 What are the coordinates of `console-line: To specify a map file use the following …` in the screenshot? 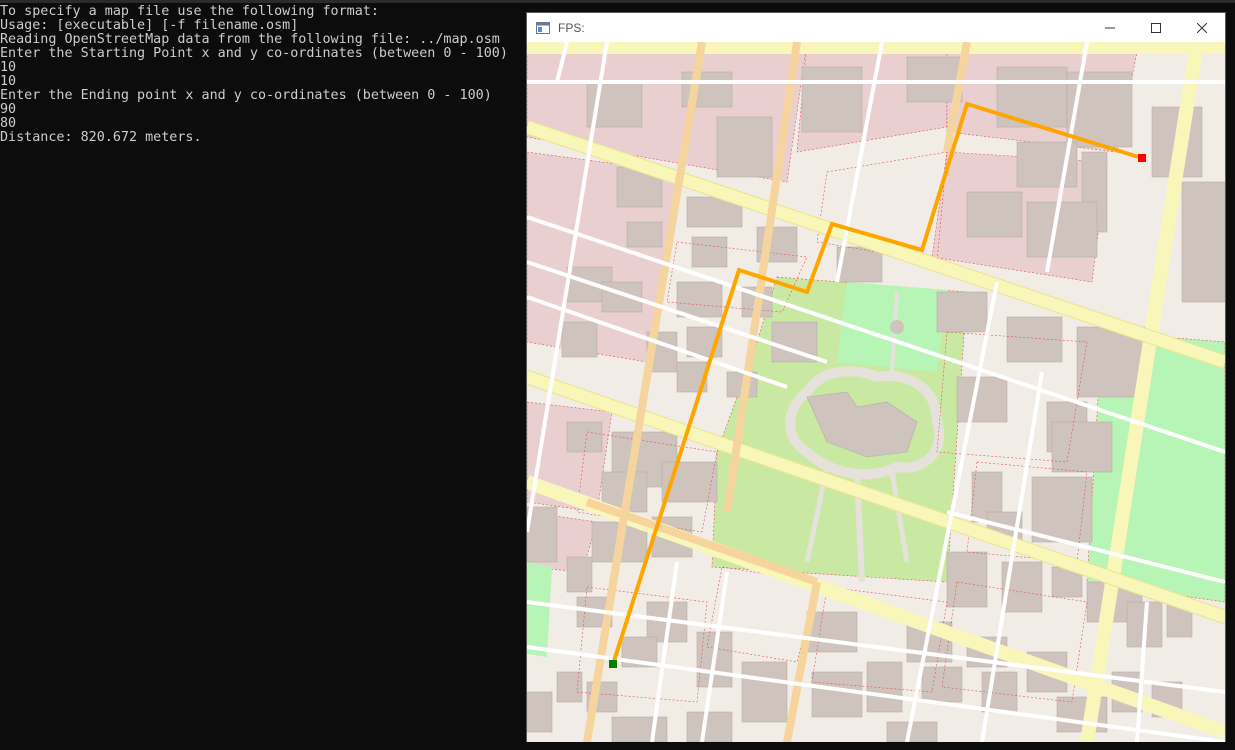 It's located at (189, 11).